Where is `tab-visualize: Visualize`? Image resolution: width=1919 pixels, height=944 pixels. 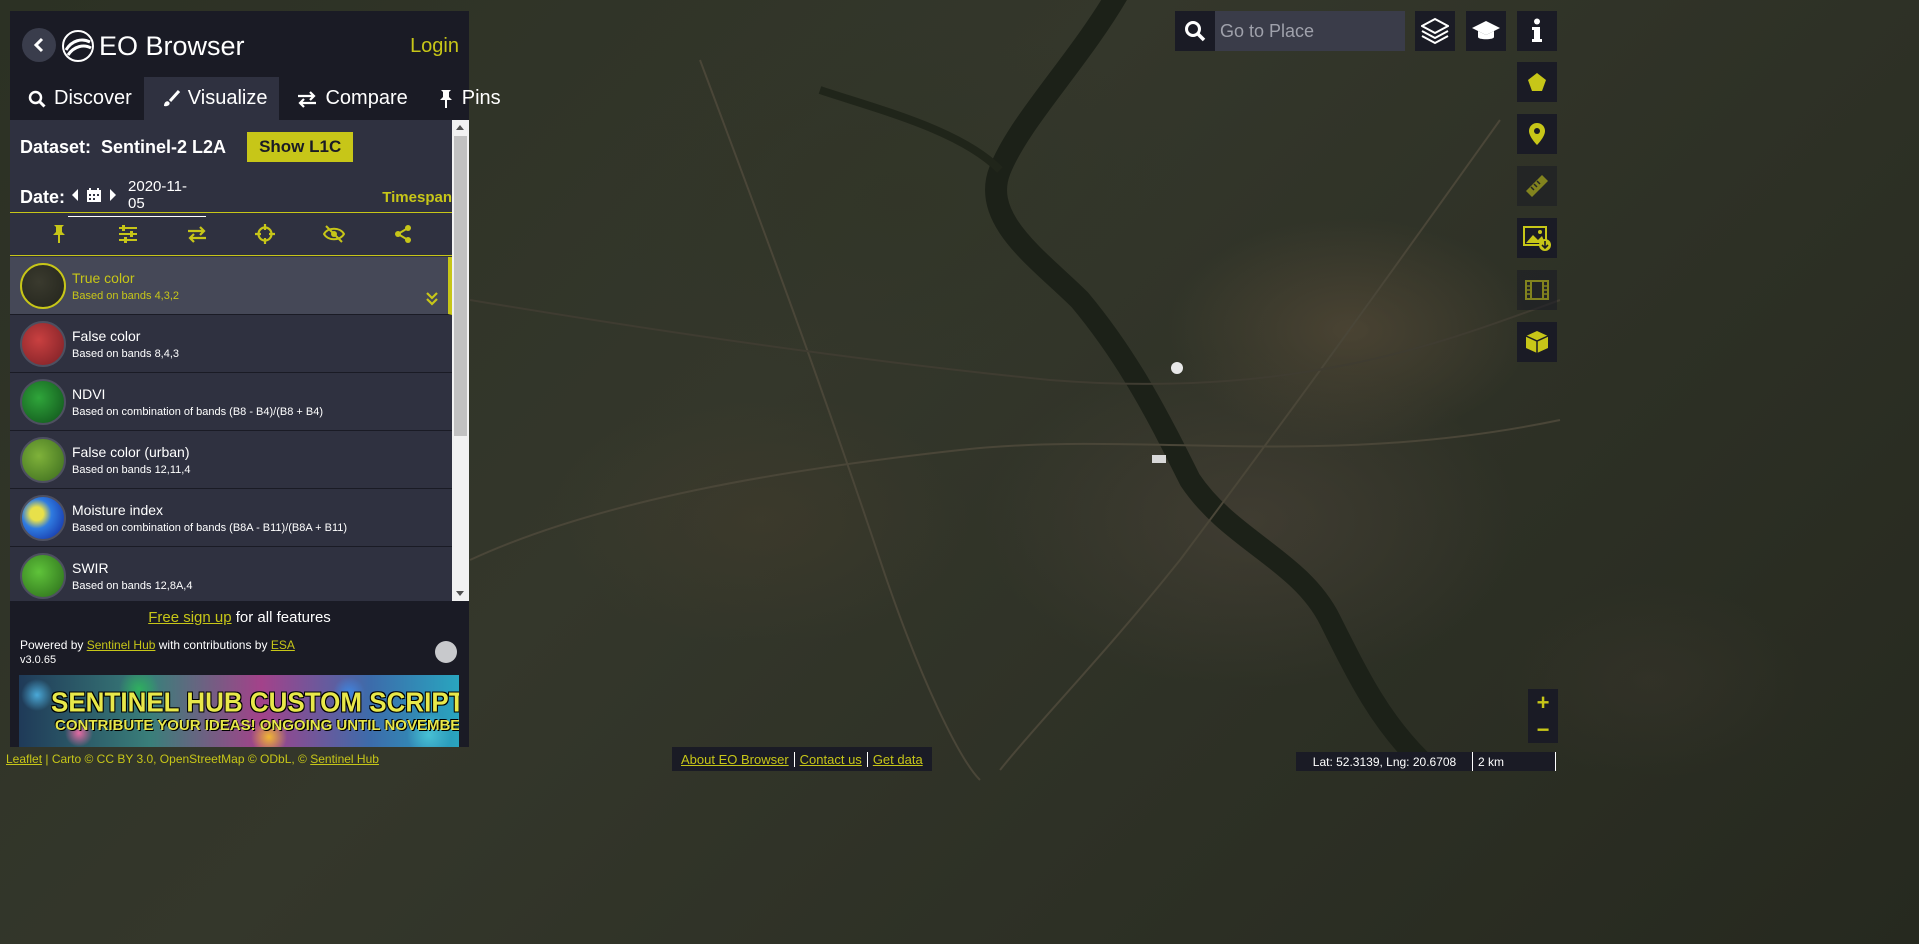 tab-visualize: Visualize is located at coordinates (211, 98).